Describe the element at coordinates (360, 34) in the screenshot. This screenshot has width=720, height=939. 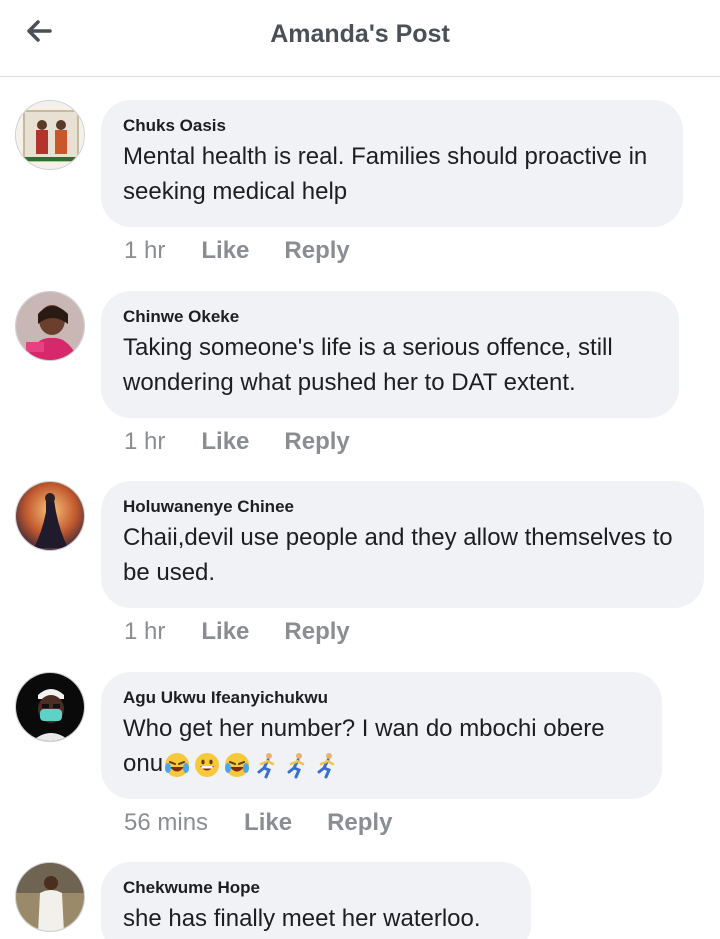
I see `page-title: Amanda's Post` at that location.